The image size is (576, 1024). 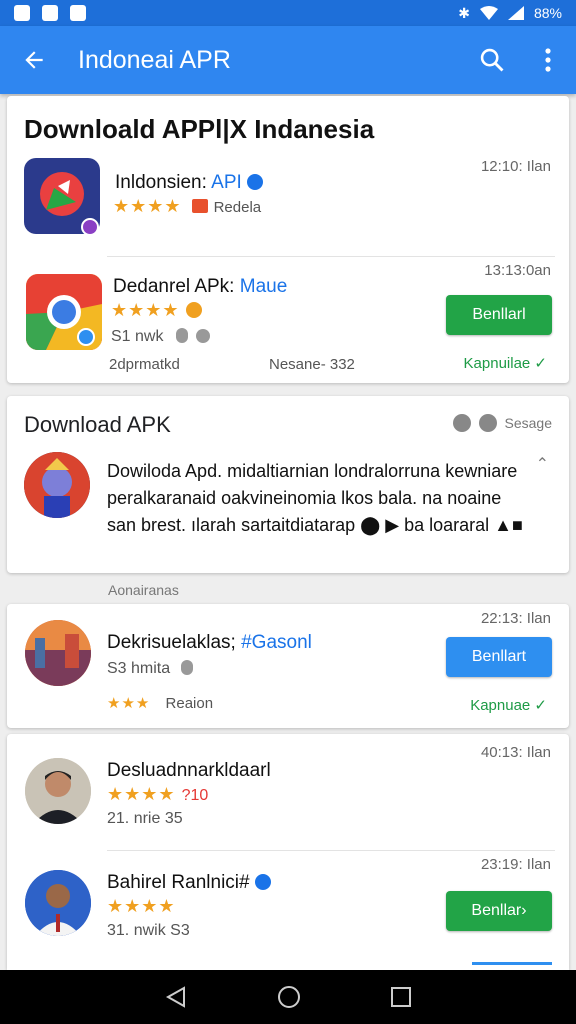 What do you see at coordinates (515, 752) in the screenshot?
I see `timestamp: 40:13: Ilan` at bounding box center [515, 752].